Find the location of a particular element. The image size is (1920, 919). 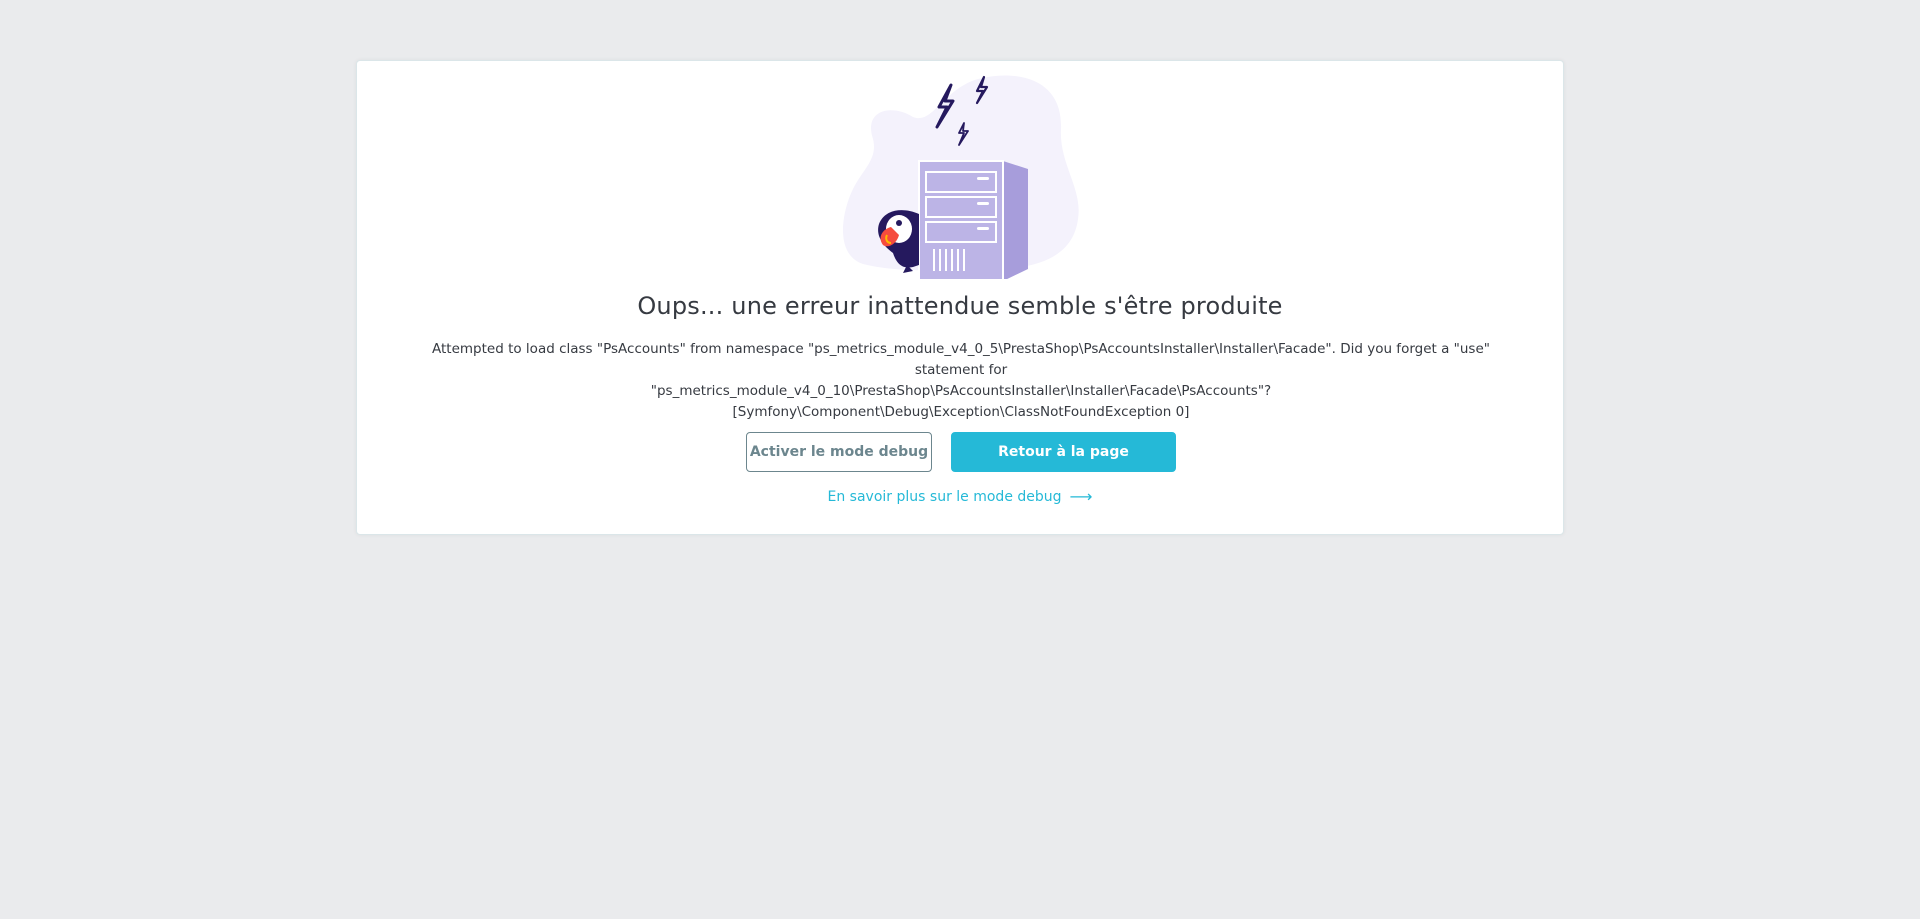

enable-debug-button: Activer le mode debug is located at coordinates (839, 452).